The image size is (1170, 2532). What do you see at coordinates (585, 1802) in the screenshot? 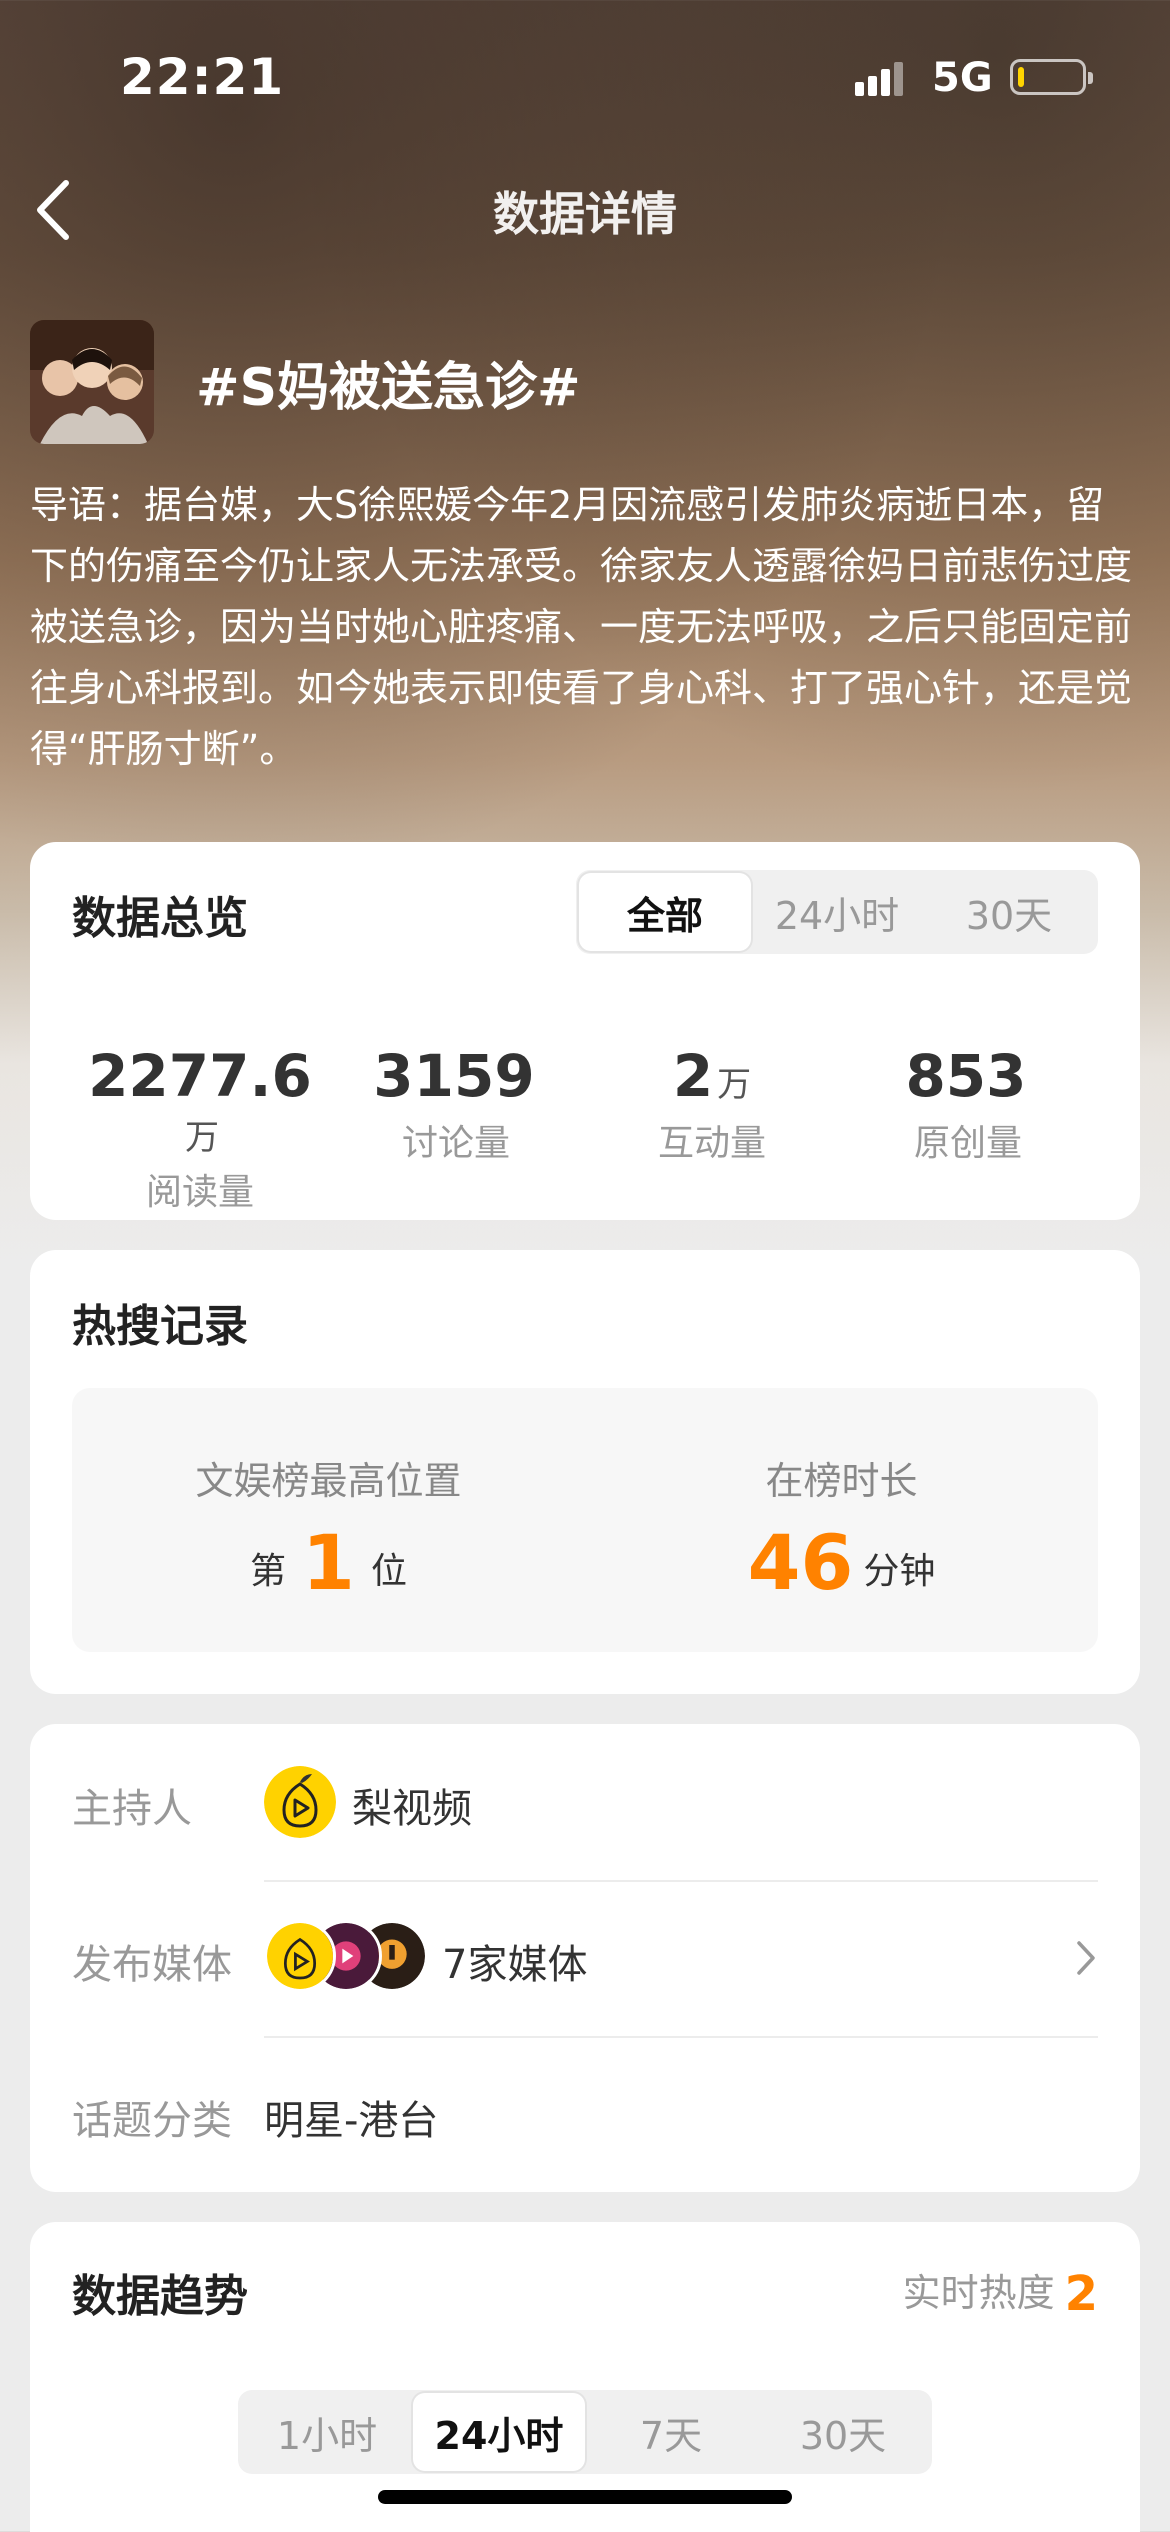
I see `host-row: 主持人 梨视频` at bounding box center [585, 1802].